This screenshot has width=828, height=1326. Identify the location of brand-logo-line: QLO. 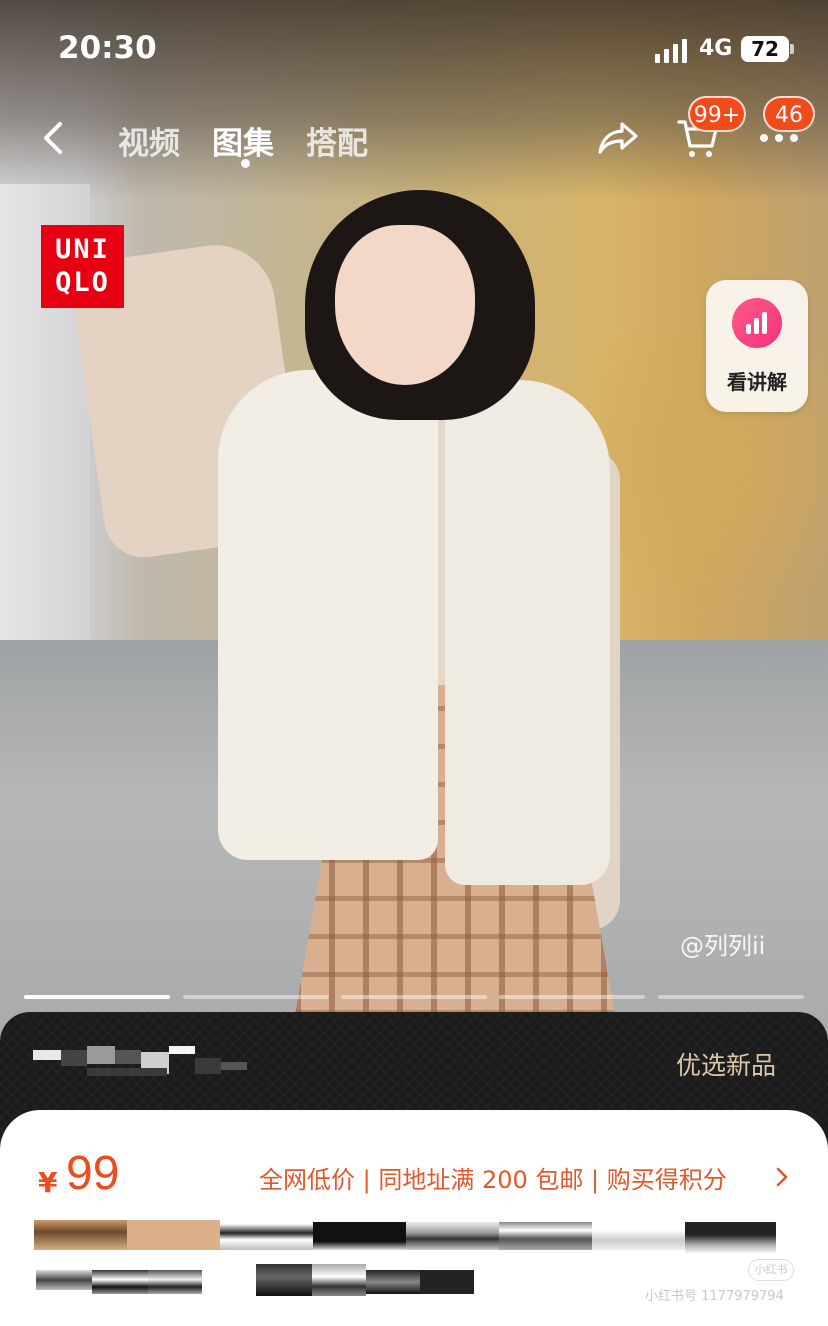
(82, 282).